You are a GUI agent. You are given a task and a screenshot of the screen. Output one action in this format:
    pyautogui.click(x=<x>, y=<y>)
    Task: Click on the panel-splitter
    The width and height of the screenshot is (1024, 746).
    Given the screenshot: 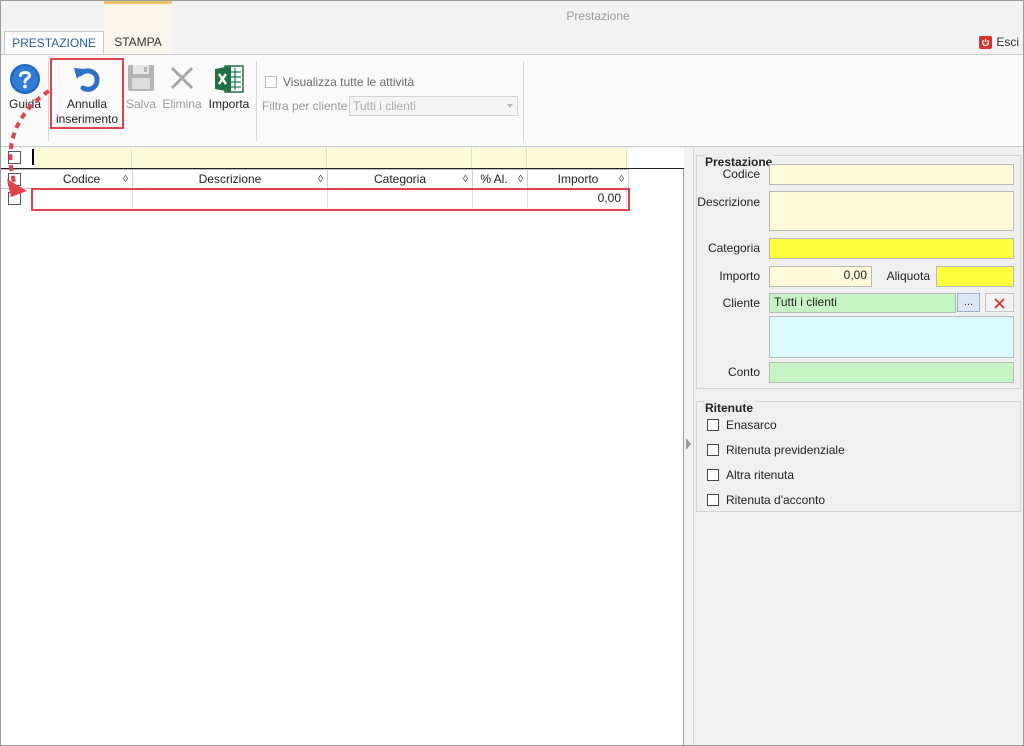 What is the action you would take?
    pyautogui.click(x=689, y=446)
    